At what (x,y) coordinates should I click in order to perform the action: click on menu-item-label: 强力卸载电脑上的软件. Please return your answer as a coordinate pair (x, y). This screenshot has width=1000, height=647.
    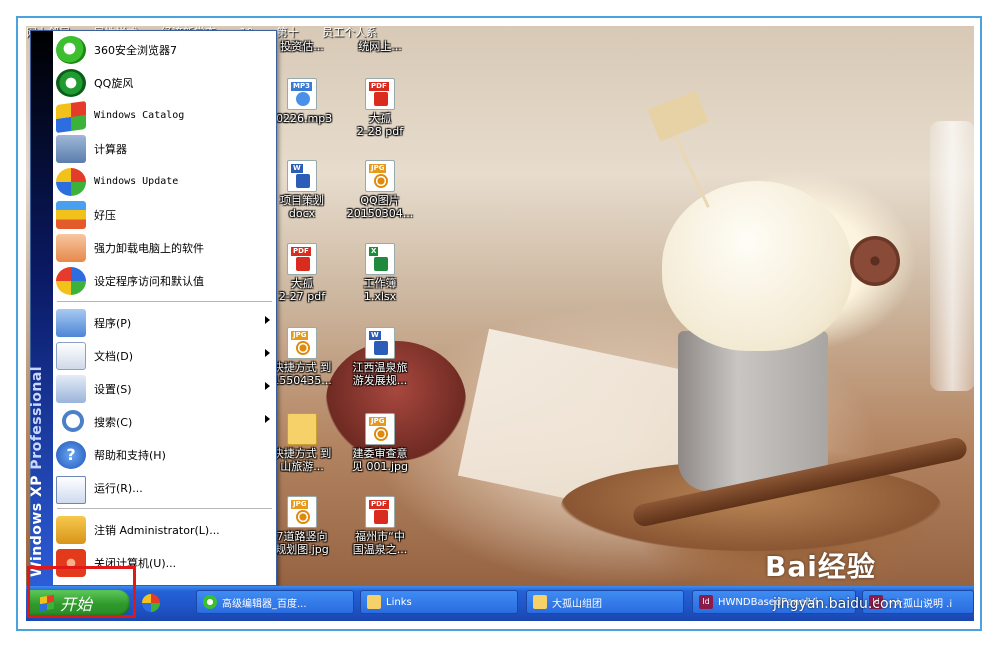
    Looking at the image, I should click on (149, 248).